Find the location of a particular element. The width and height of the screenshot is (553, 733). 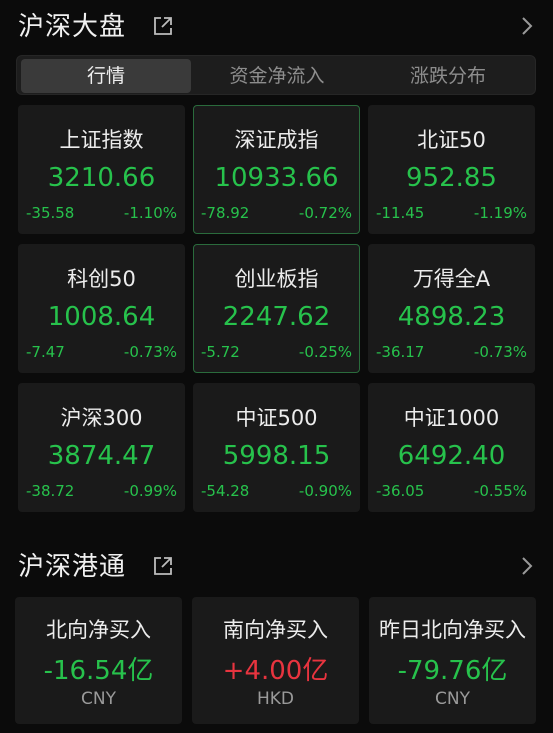

market-section-header: 沪深大盘 is located at coordinates (276, 22).